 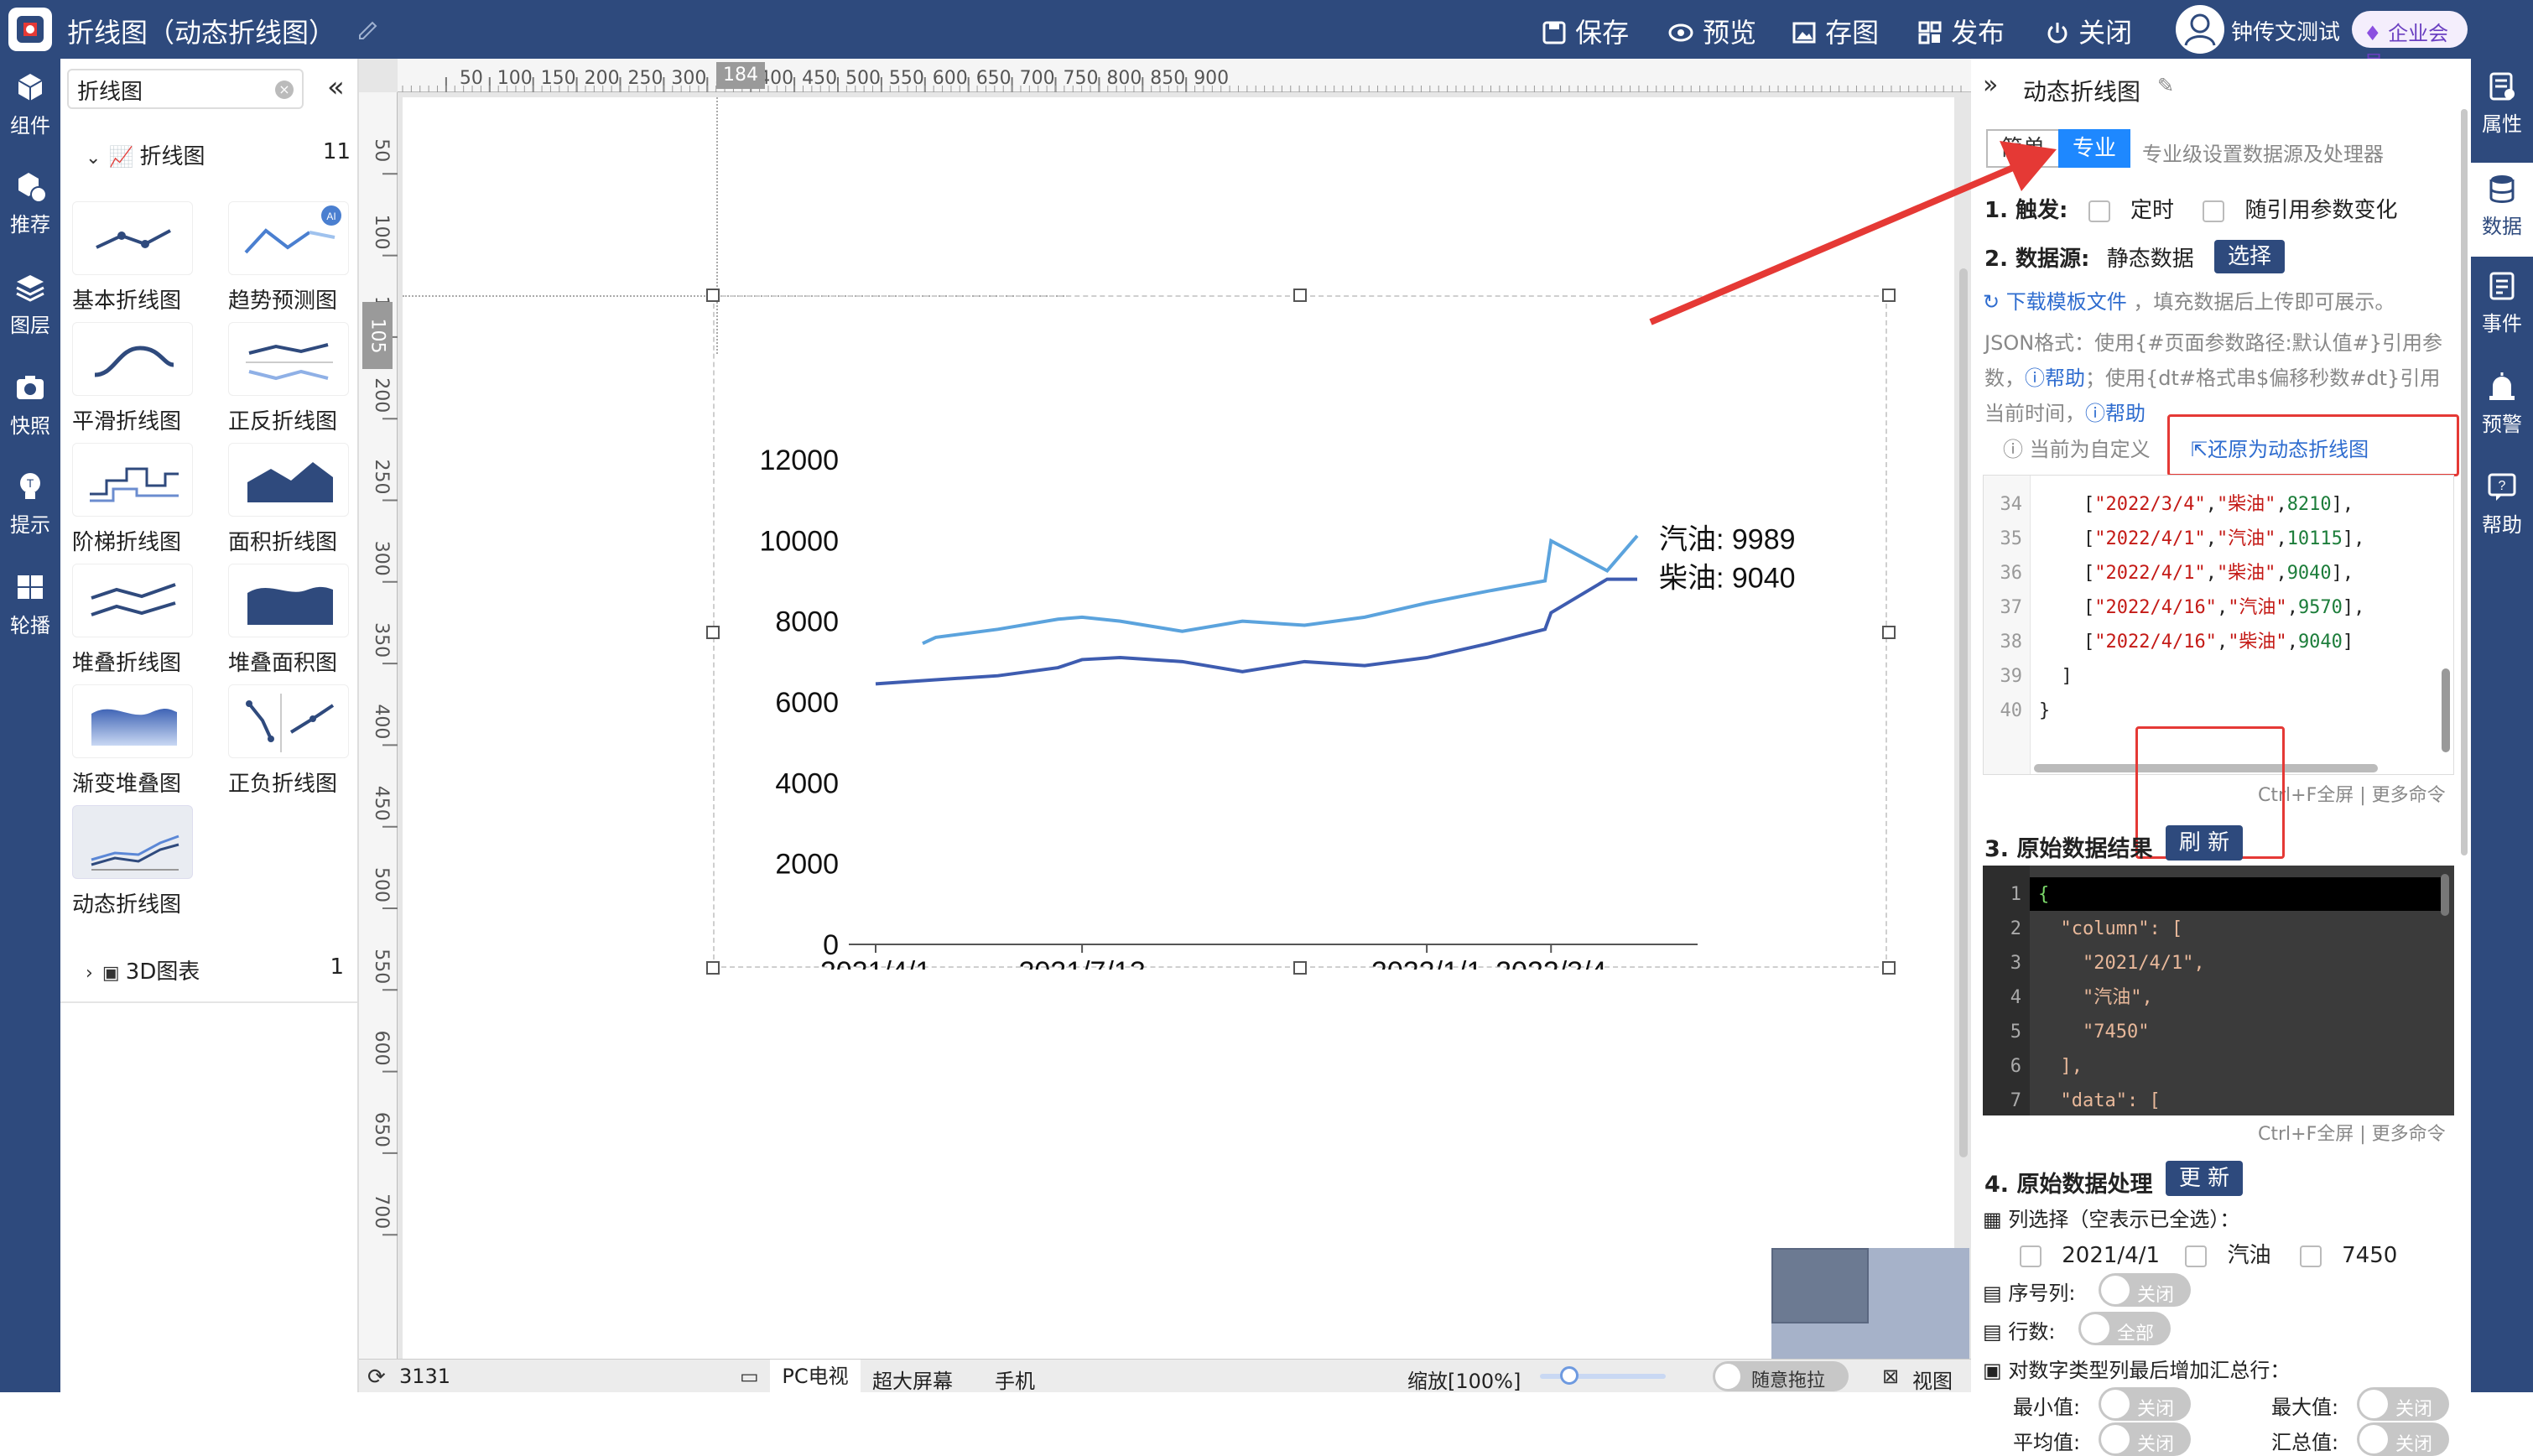 I want to click on tab-mobile: 手机, so click(x=1015, y=1379).